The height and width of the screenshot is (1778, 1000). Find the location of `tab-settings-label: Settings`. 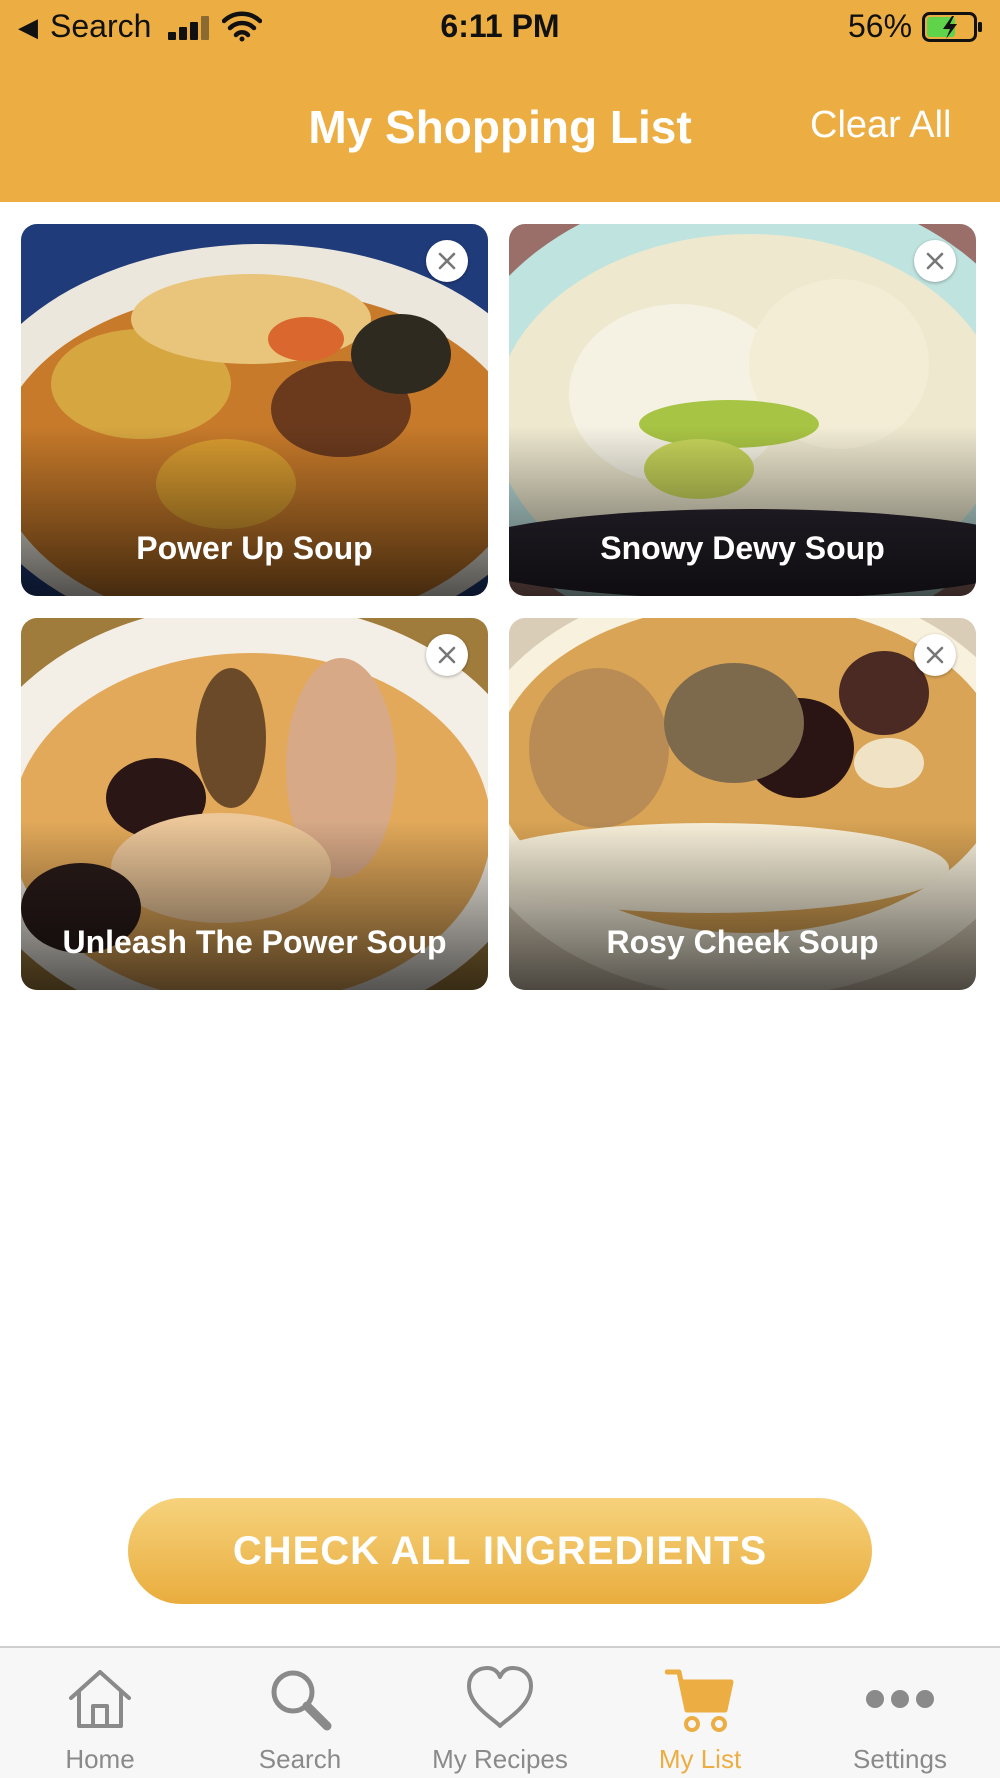

tab-settings-label: Settings is located at coordinates (900, 1759).